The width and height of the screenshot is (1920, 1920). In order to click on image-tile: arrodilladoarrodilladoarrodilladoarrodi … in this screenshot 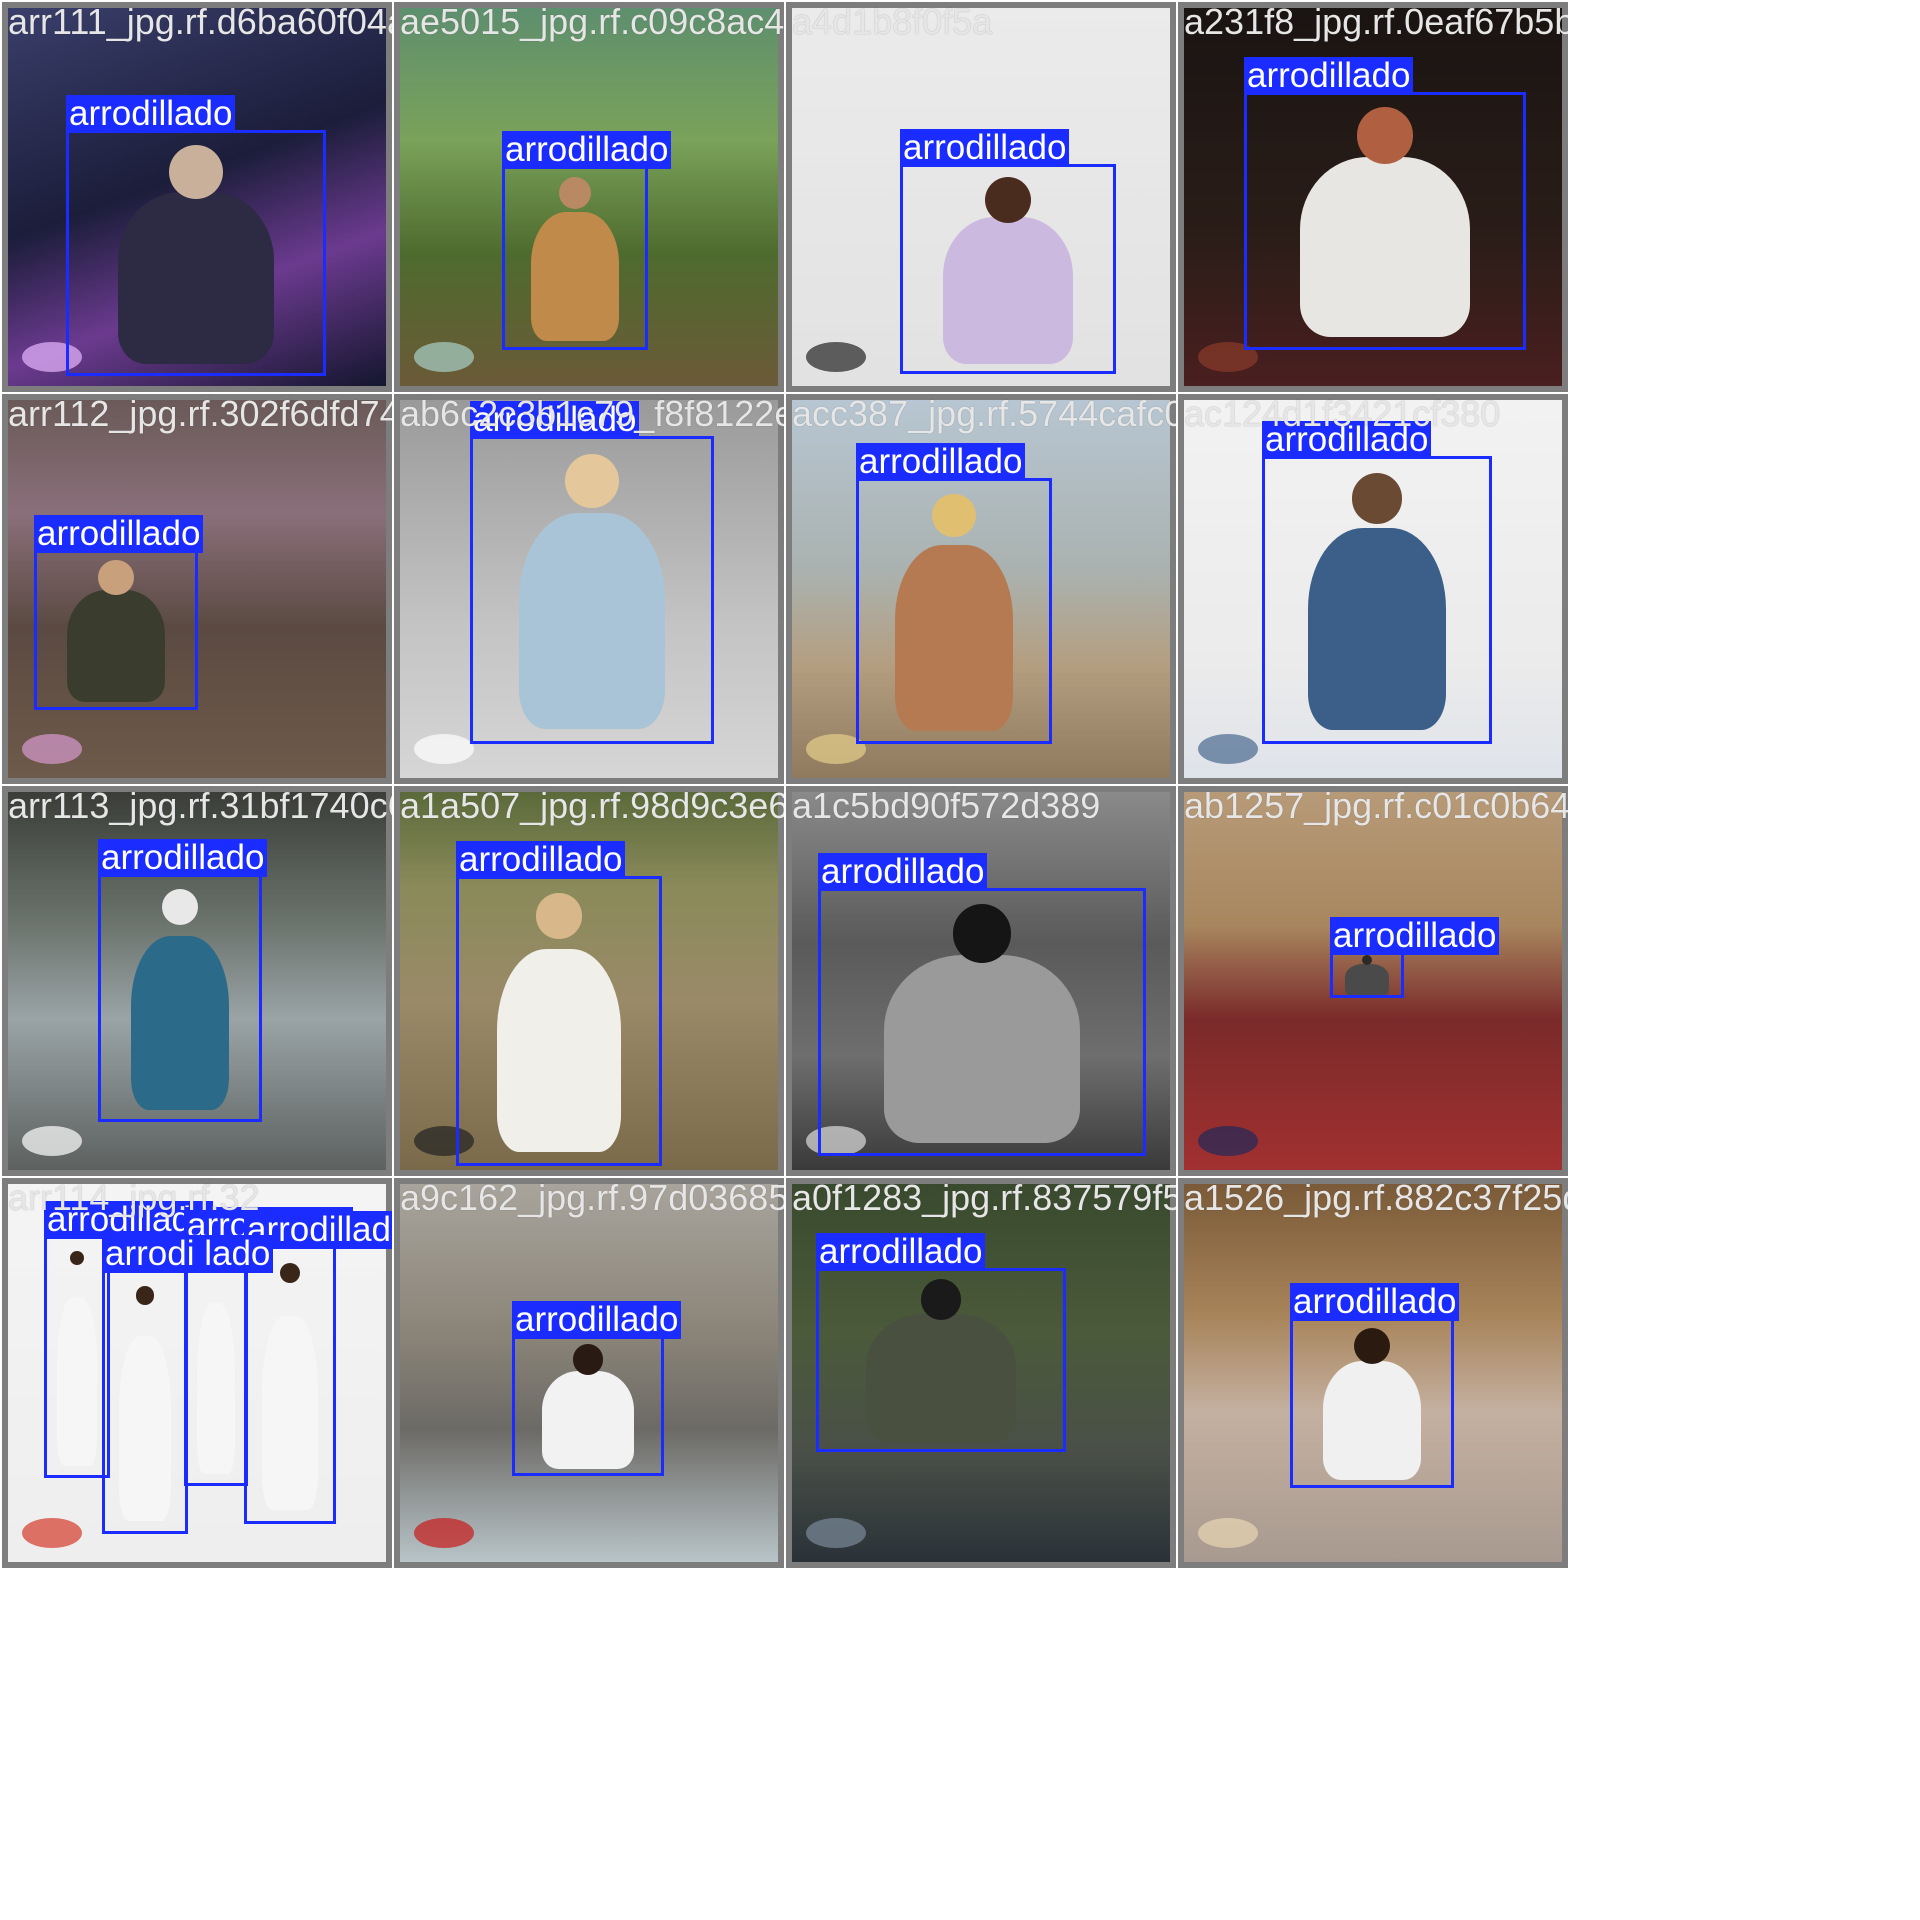, I will do `click(197, 1373)`.